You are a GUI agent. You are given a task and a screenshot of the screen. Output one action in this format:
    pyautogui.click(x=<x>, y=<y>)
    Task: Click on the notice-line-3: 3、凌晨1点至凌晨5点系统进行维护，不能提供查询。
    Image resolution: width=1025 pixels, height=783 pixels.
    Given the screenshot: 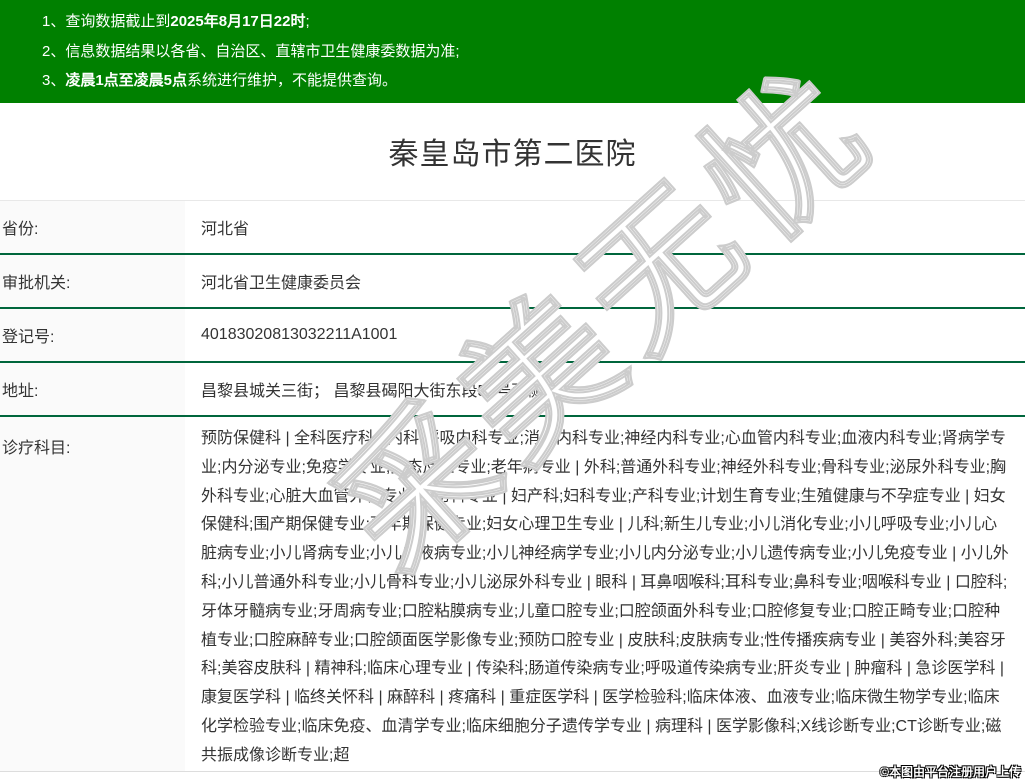 What is the action you would take?
    pyautogui.click(x=523, y=81)
    